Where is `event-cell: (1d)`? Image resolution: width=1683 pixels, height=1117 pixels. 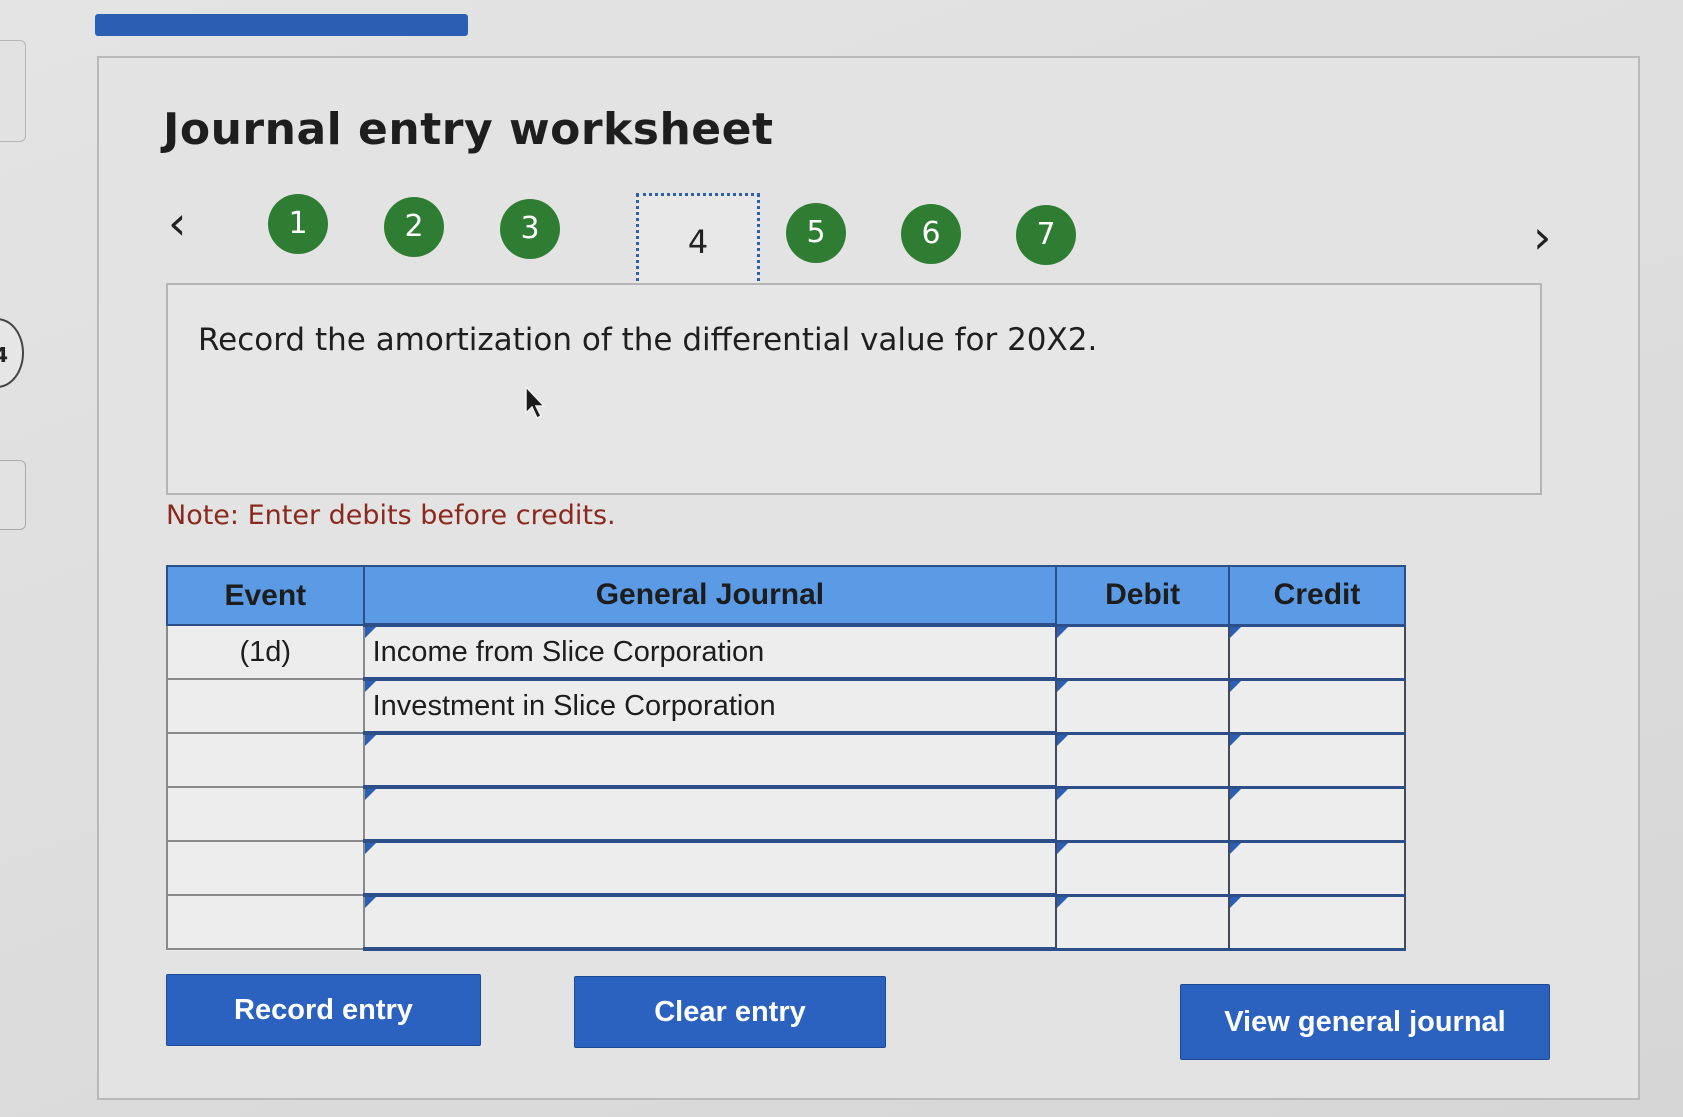
event-cell: (1d) is located at coordinates (265, 652).